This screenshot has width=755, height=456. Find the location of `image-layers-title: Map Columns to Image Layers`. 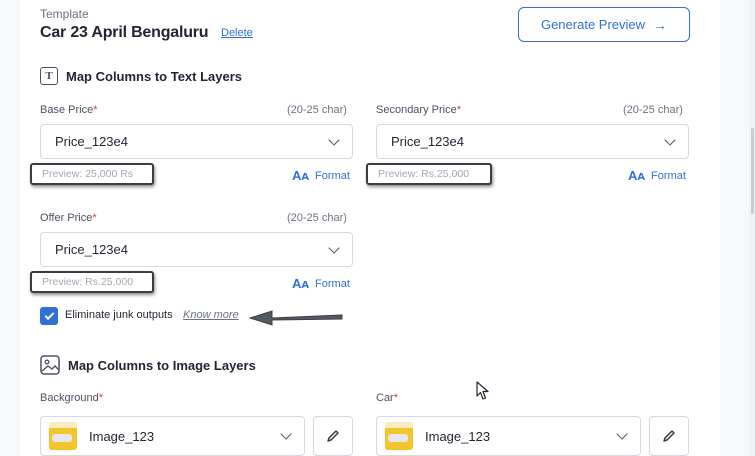

image-layers-title: Map Columns to Image Layers is located at coordinates (162, 365).